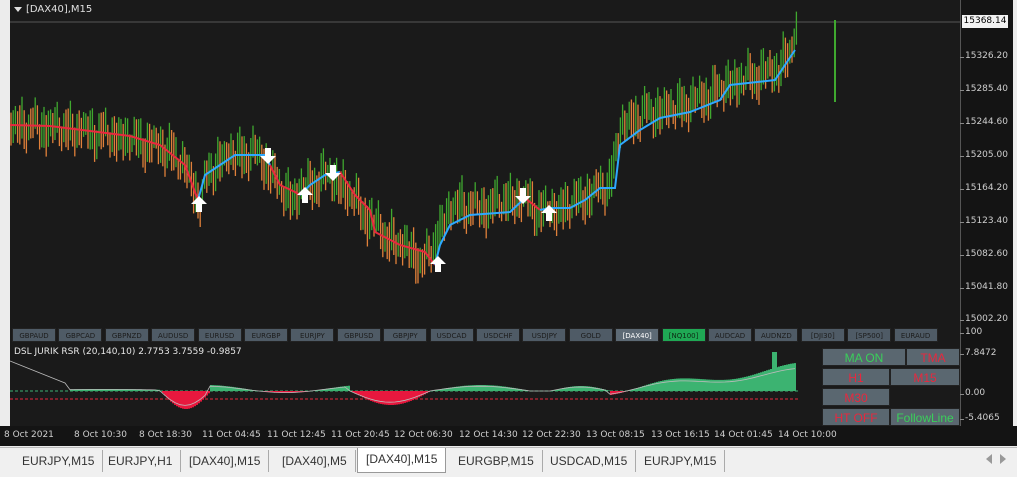  What do you see at coordinates (856, 377) in the screenshot?
I see `h1-button: H1` at bounding box center [856, 377].